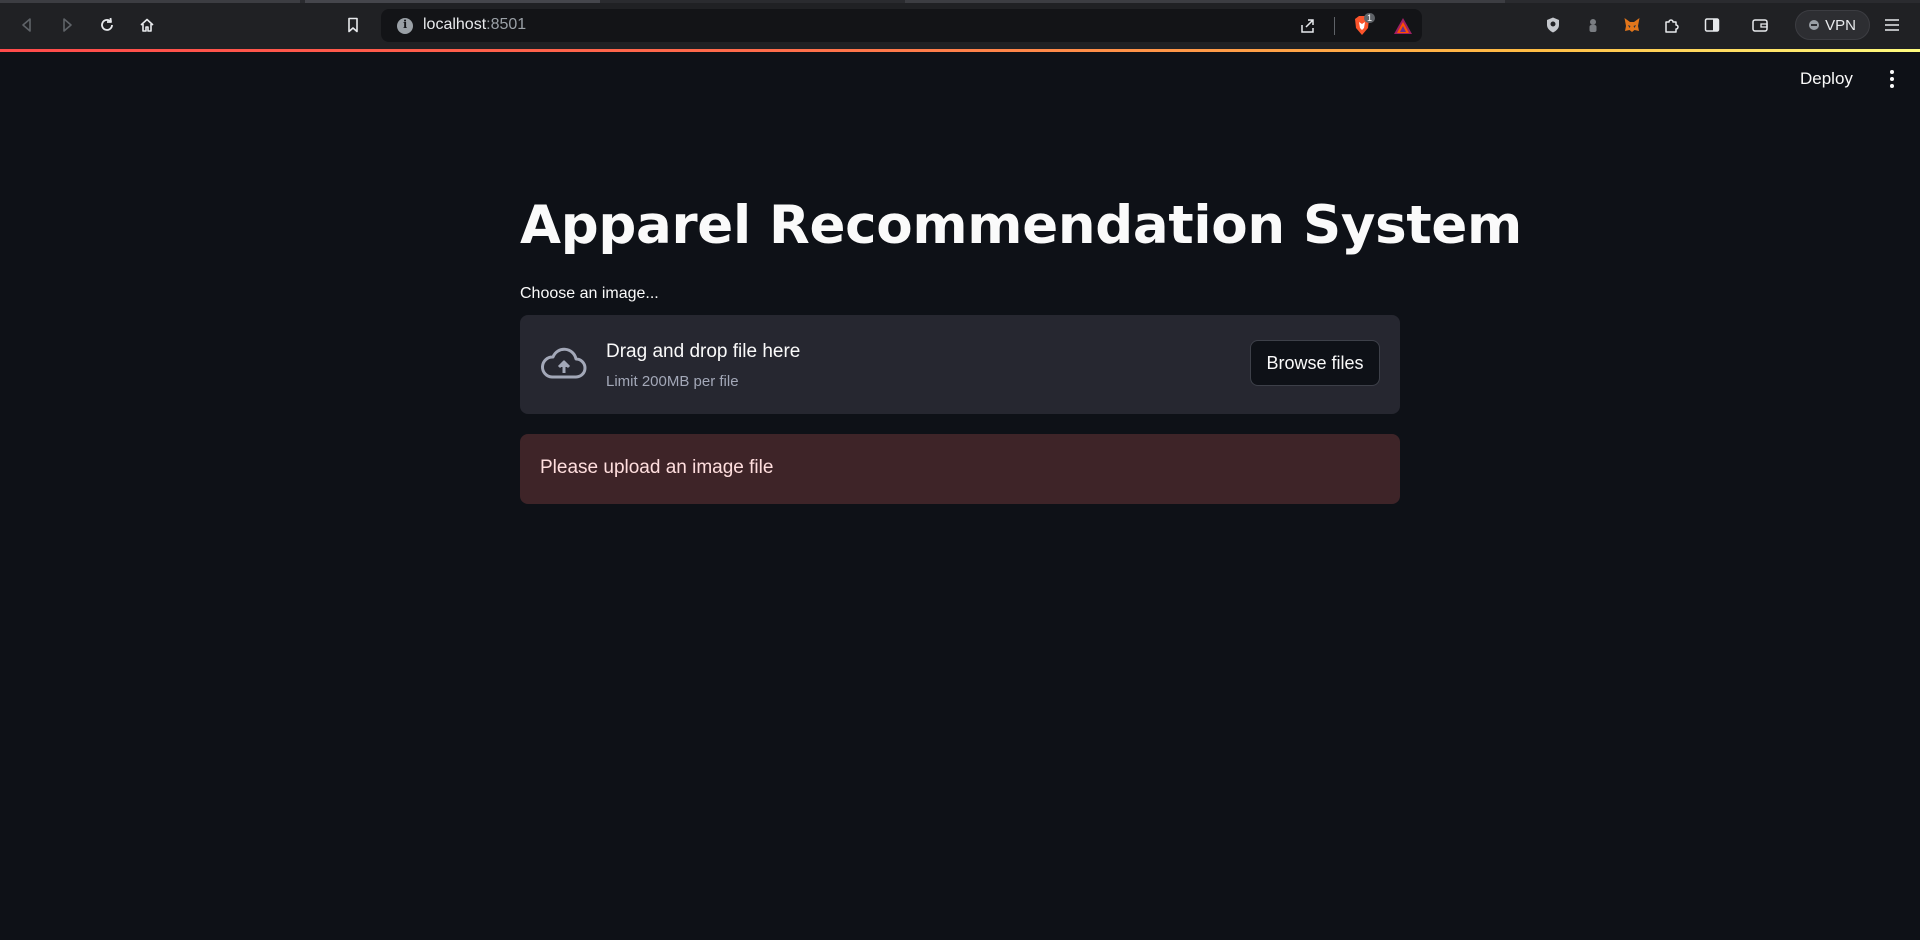  What do you see at coordinates (1840, 25) in the screenshot?
I see `vpn-label: VPN` at bounding box center [1840, 25].